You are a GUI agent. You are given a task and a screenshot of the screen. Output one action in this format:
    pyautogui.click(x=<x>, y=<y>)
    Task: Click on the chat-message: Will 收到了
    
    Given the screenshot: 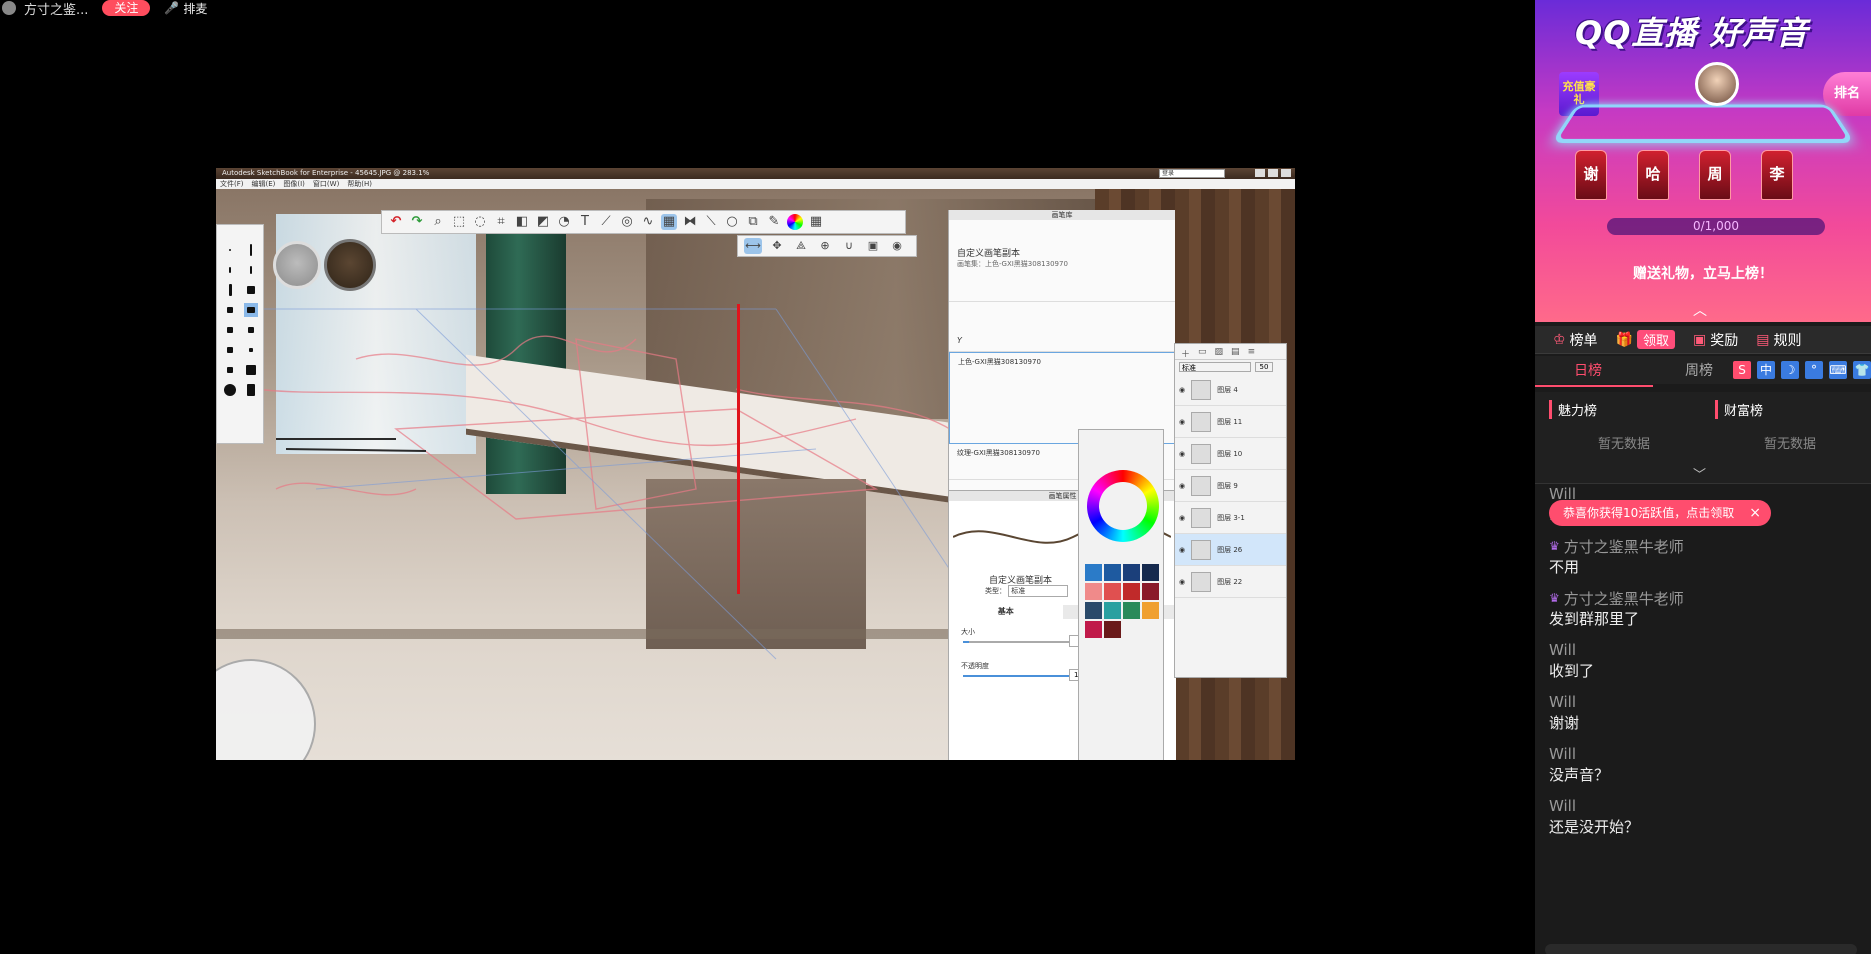 What is the action you would take?
    pyautogui.click(x=1710, y=661)
    